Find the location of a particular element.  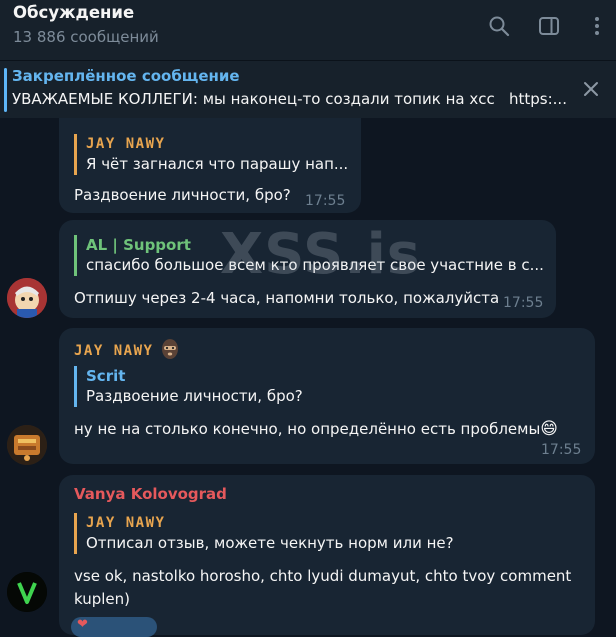

sender-name-text: JAY NAWY is located at coordinates (114, 351).